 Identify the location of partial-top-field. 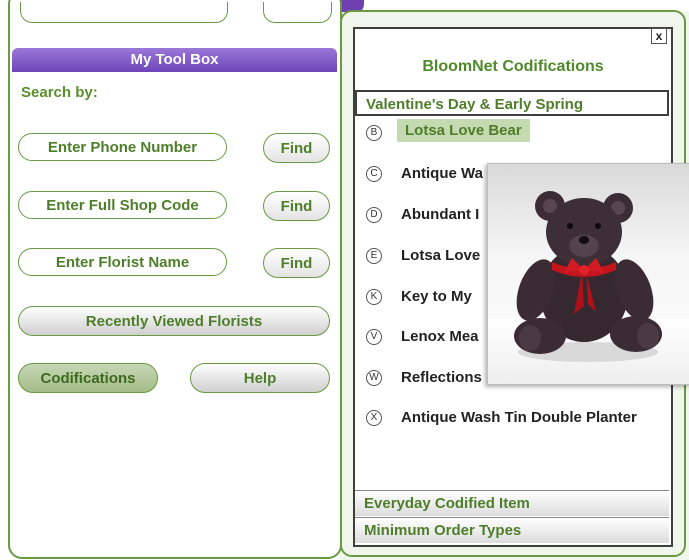
(124, 12).